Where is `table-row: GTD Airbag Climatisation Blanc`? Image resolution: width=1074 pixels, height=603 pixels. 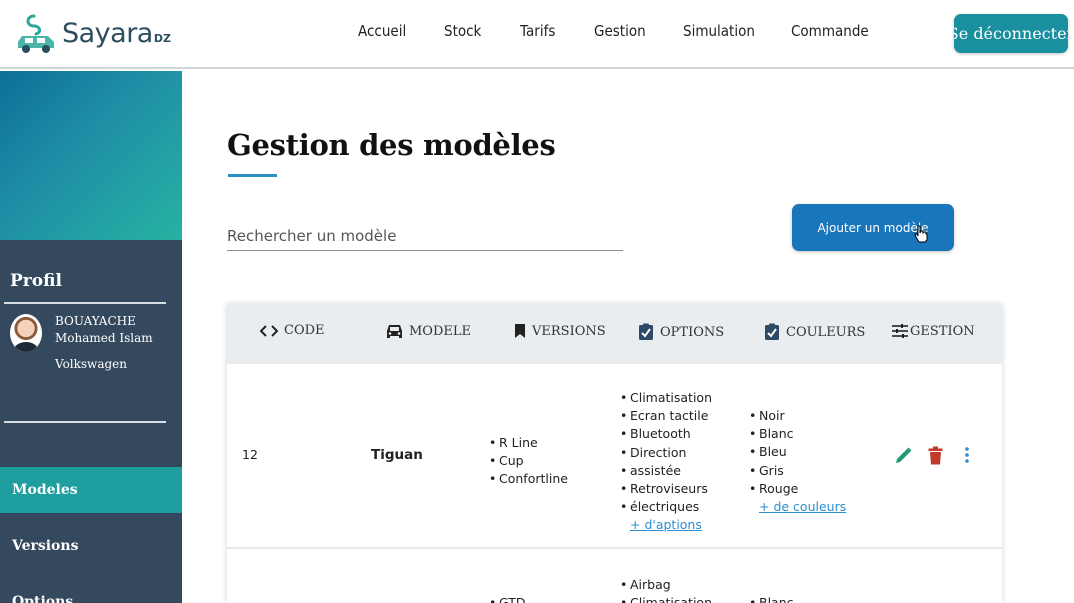
table-row: GTD Airbag Climatisation Blanc is located at coordinates (614, 576).